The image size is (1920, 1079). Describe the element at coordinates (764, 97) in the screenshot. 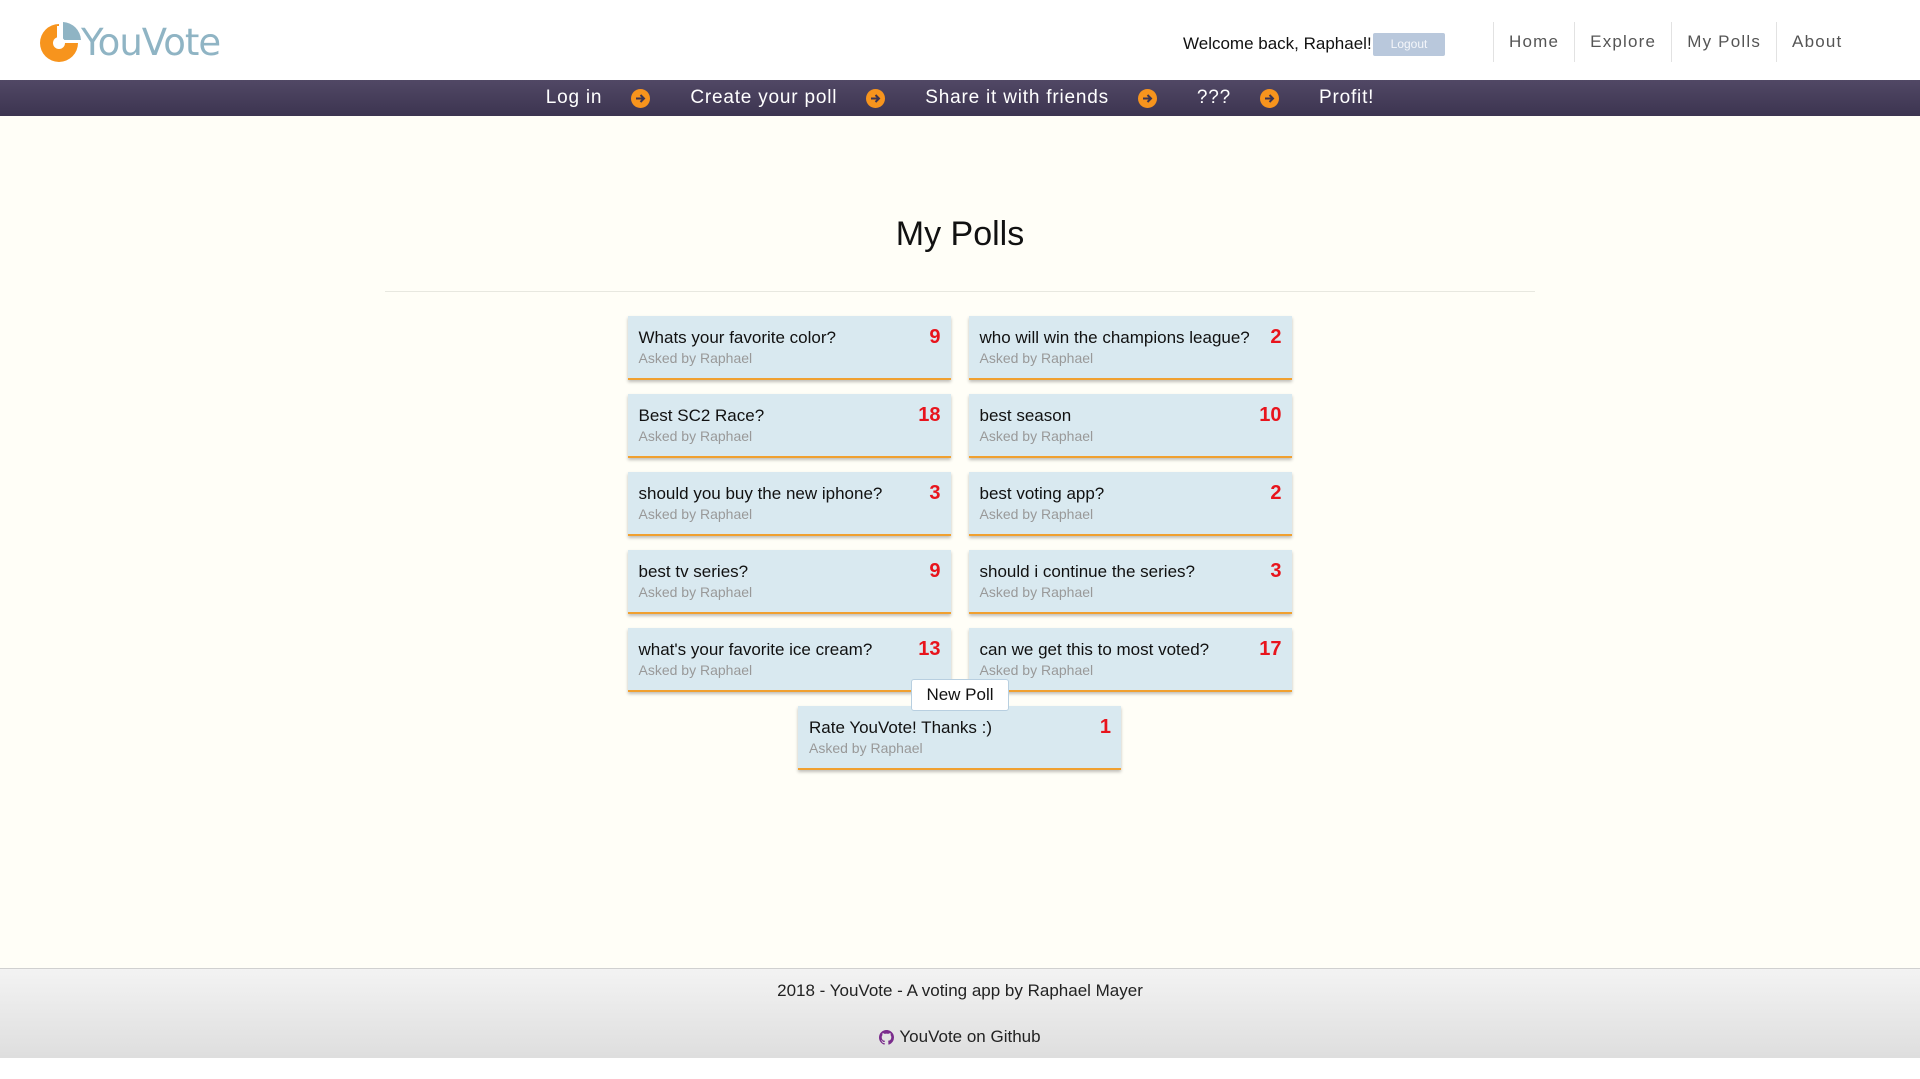

I see `step-create-poll: Create your poll` at that location.